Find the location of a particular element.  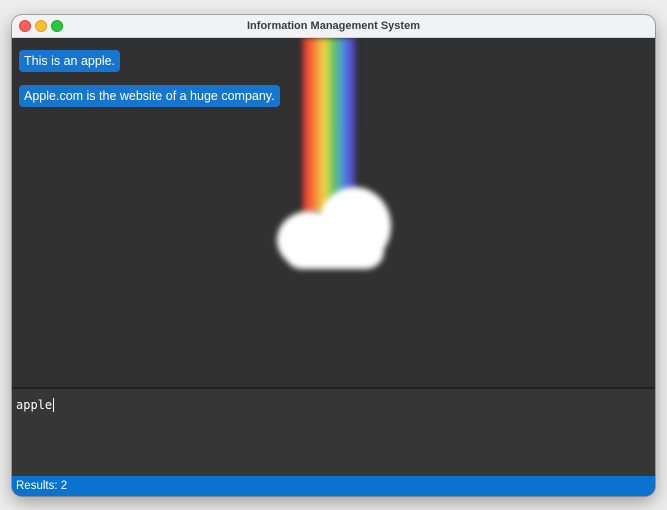

text-caret is located at coordinates (54, 405).